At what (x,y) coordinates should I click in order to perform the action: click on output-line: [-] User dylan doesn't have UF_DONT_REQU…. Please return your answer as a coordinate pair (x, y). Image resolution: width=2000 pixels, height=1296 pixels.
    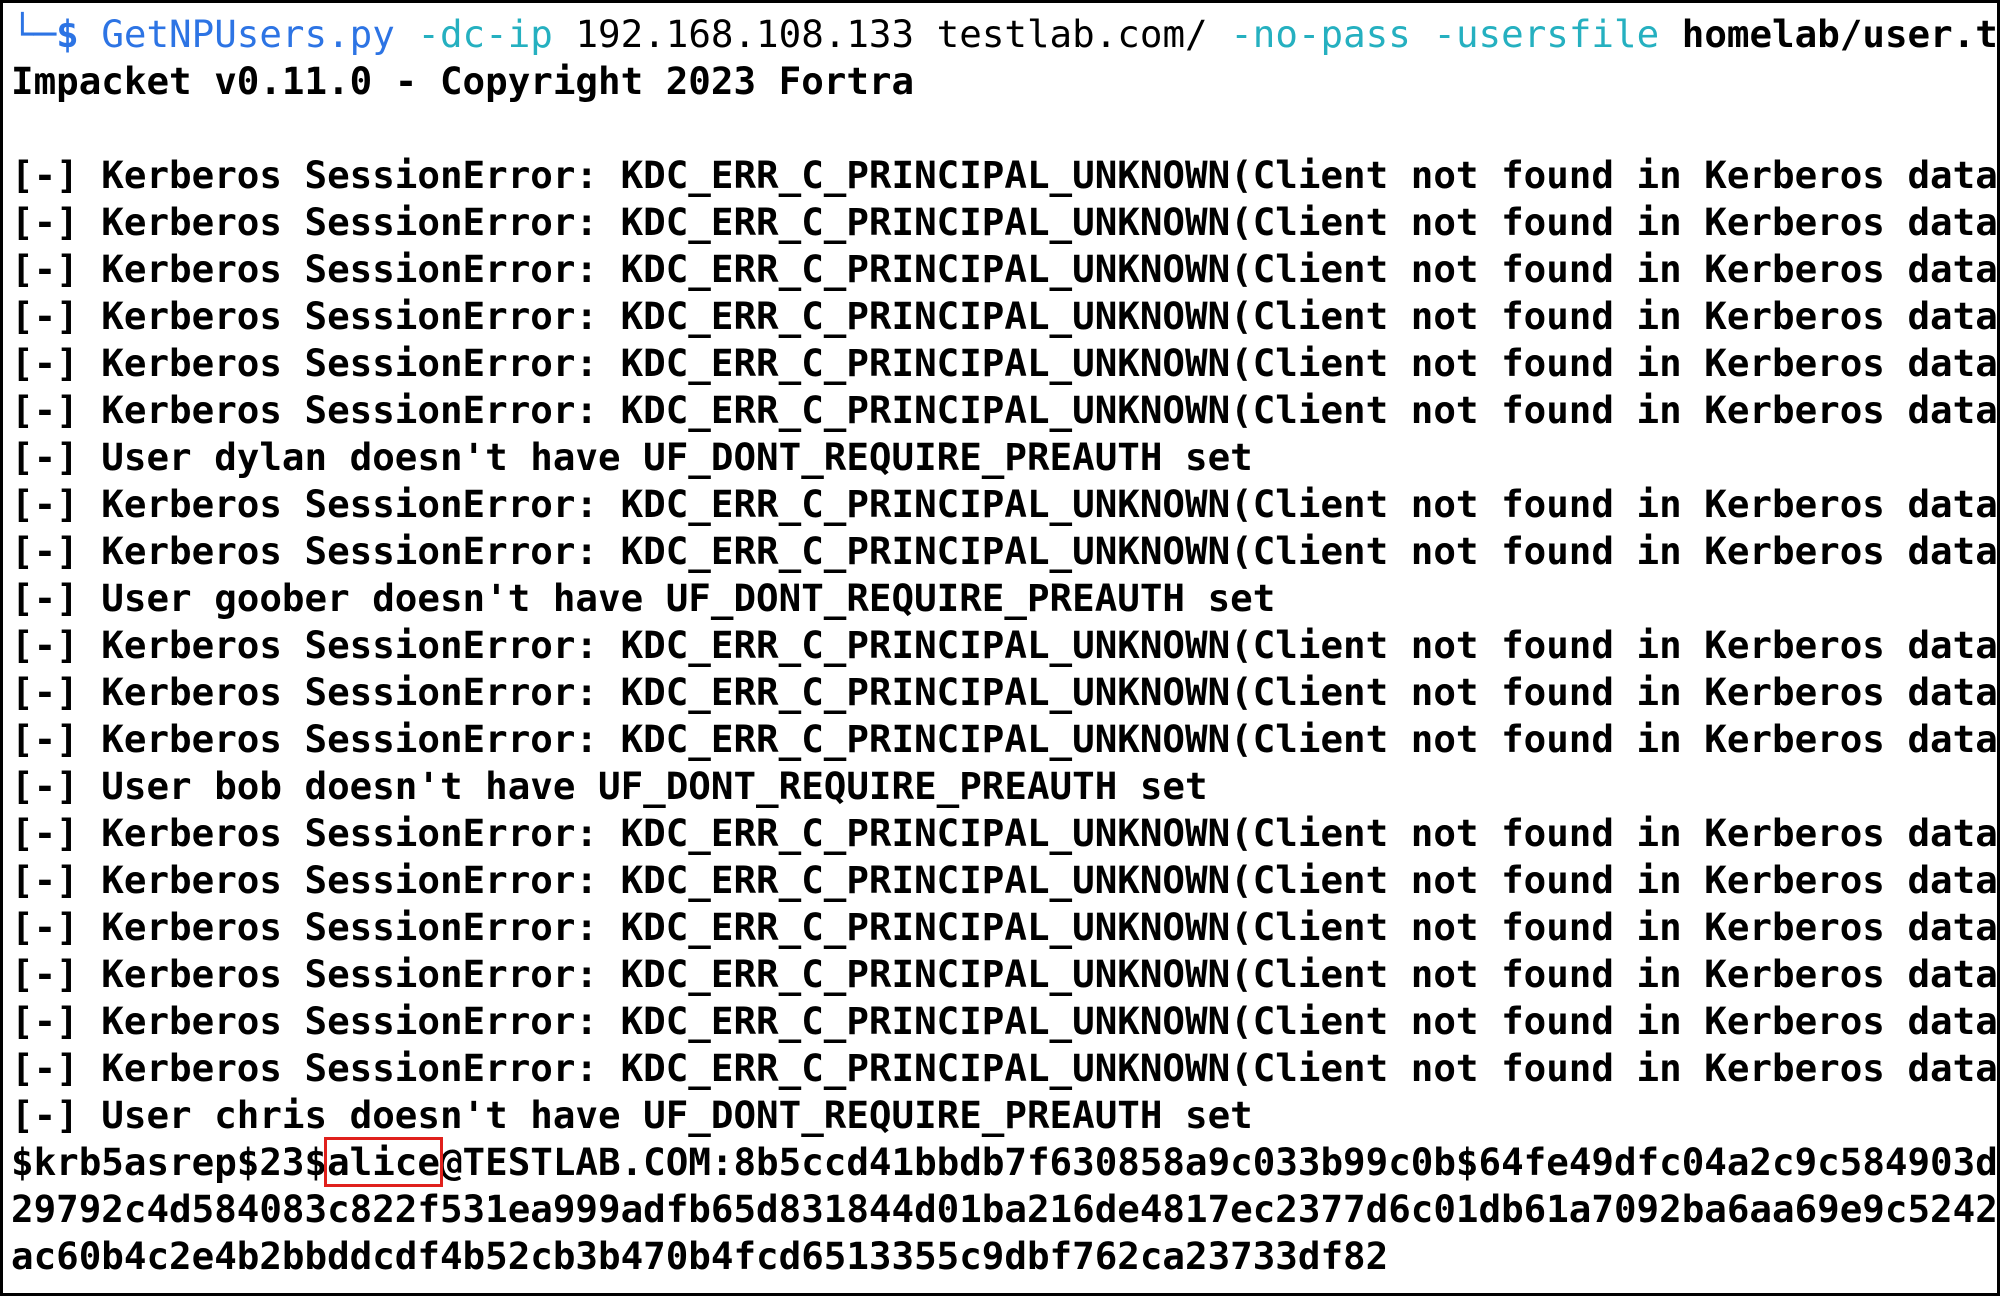
    Looking at the image, I should click on (632, 457).